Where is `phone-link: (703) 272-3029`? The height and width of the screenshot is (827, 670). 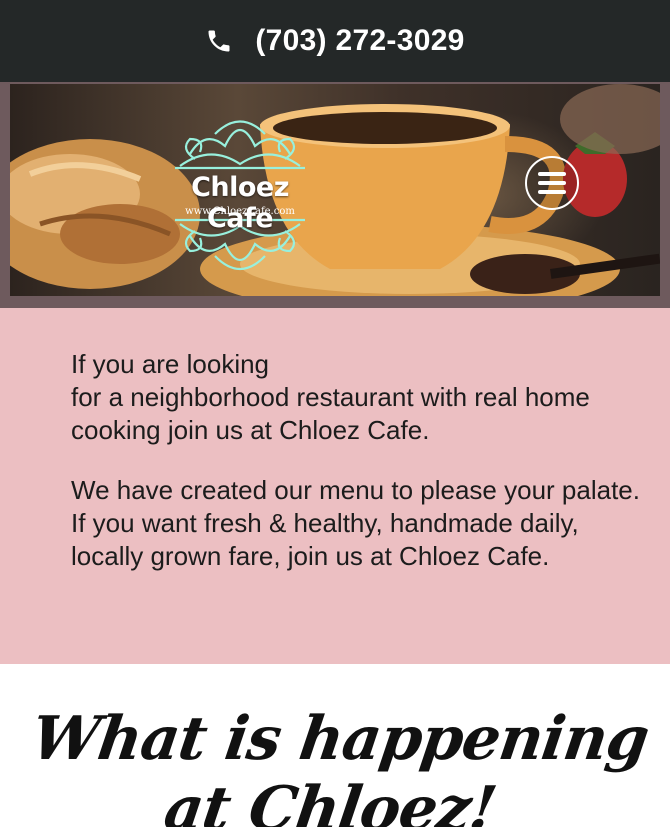 phone-link: (703) 272-3029 is located at coordinates (334, 41).